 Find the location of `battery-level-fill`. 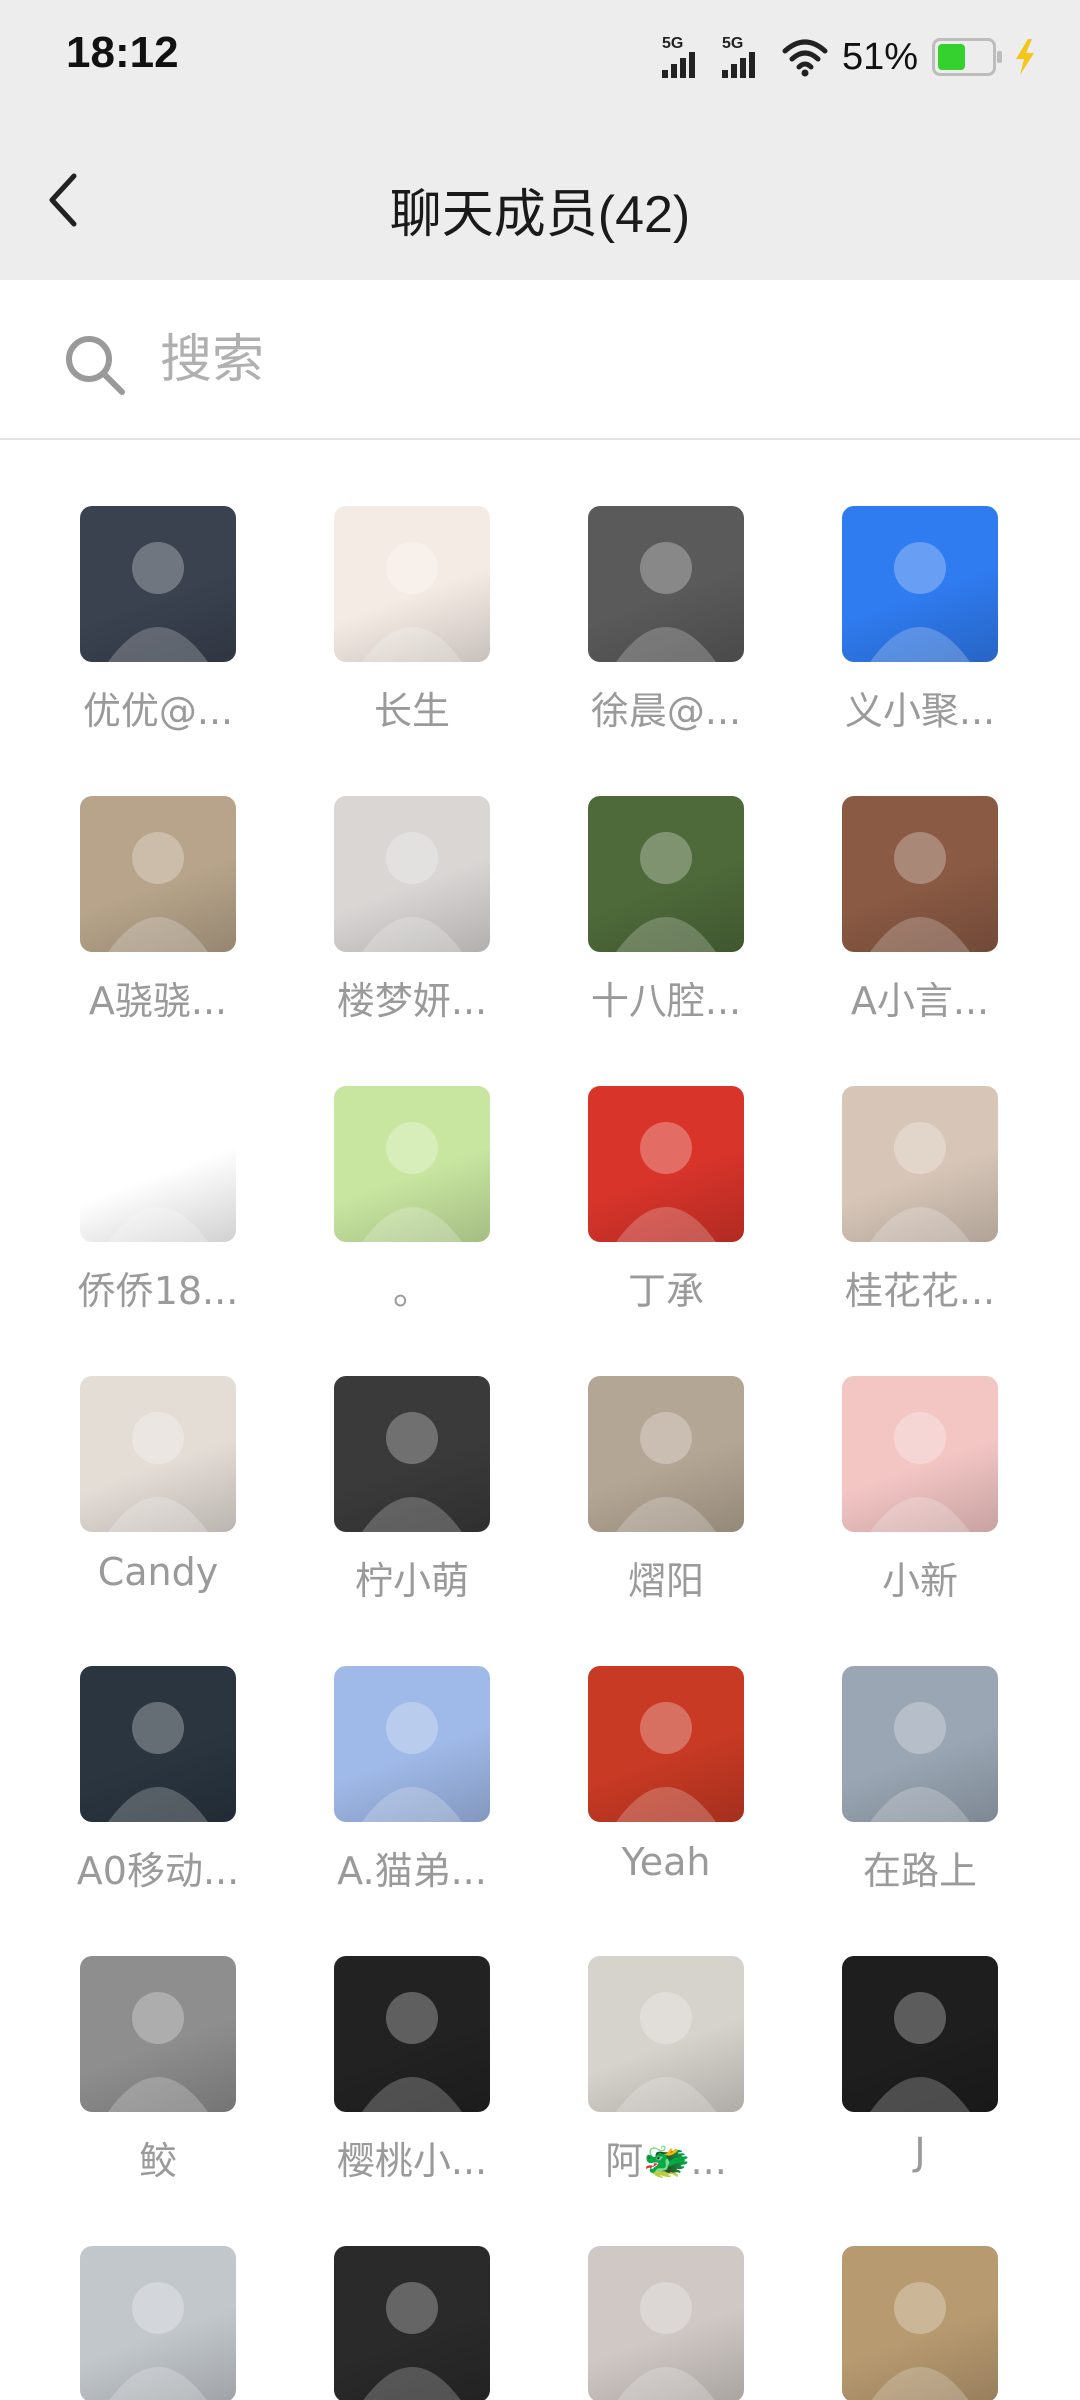

battery-level-fill is located at coordinates (951, 57).